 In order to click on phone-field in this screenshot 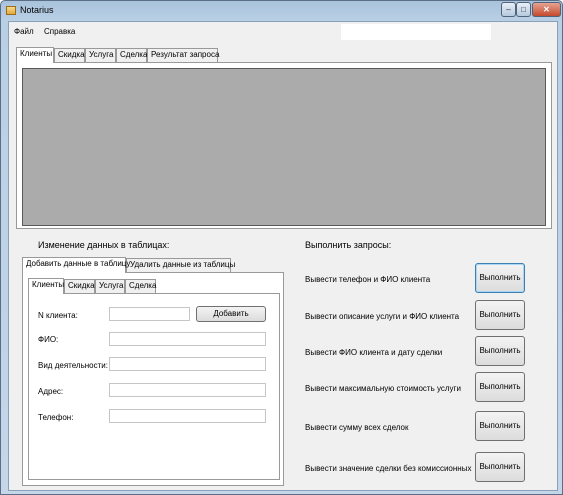, I will do `click(187, 416)`.